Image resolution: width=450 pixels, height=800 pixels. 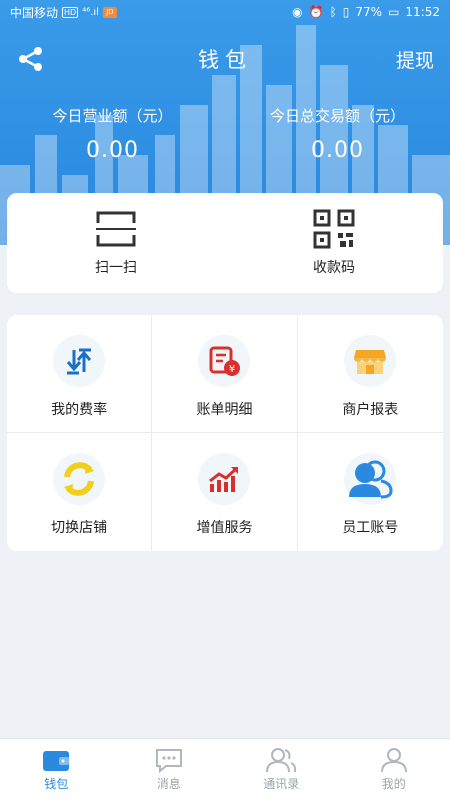 I want to click on eye-icon: ◉, so click(x=297, y=12).